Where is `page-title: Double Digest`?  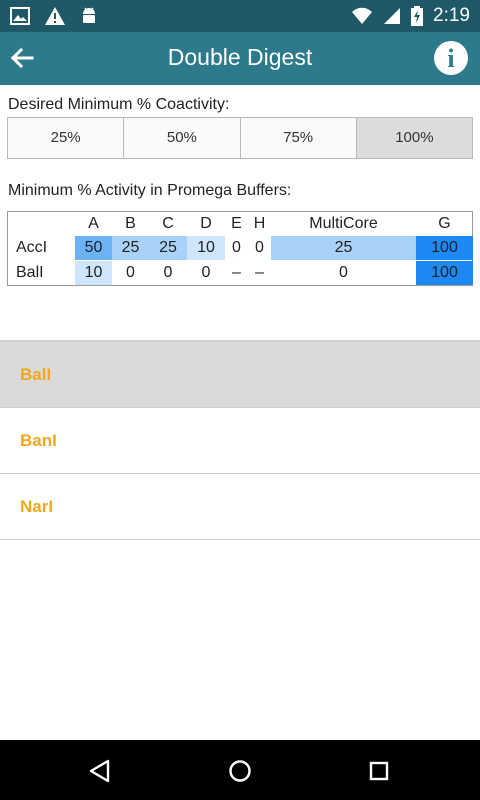 page-title: Double Digest is located at coordinates (240, 57).